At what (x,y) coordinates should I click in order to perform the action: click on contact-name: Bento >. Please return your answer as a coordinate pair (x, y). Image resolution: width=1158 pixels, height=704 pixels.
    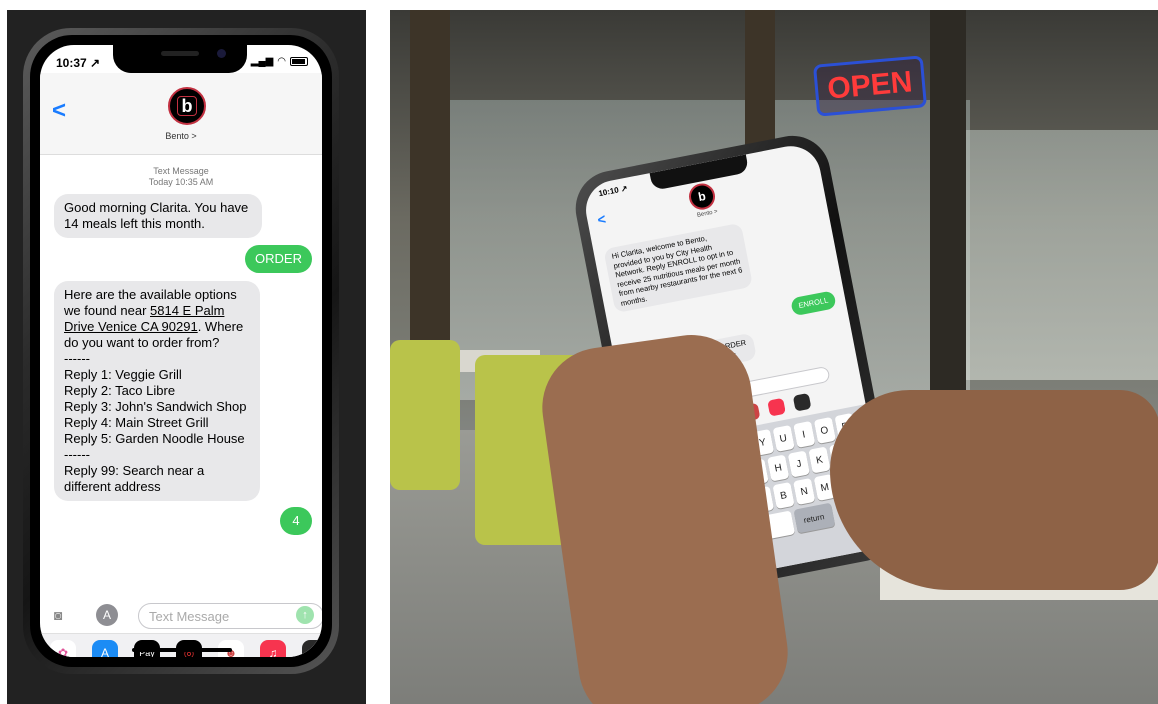
    Looking at the image, I should click on (181, 136).